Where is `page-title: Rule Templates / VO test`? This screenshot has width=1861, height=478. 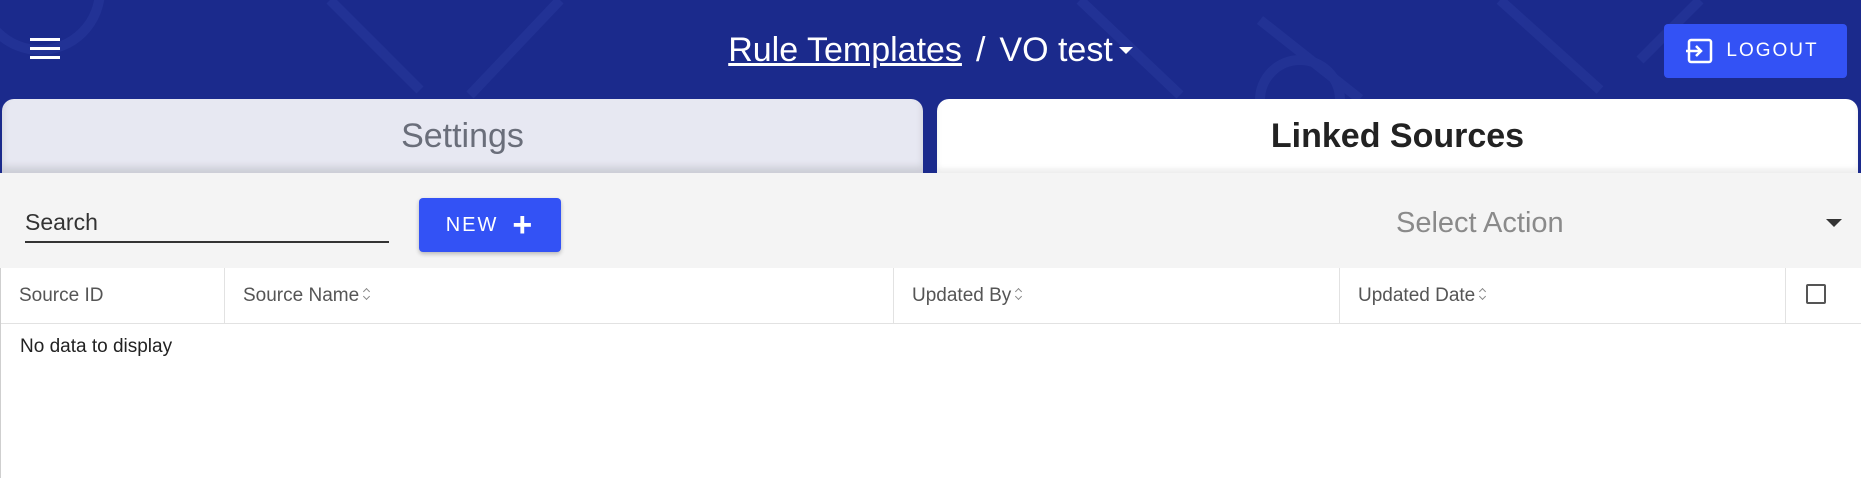 page-title: Rule Templates / VO test is located at coordinates (930, 50).